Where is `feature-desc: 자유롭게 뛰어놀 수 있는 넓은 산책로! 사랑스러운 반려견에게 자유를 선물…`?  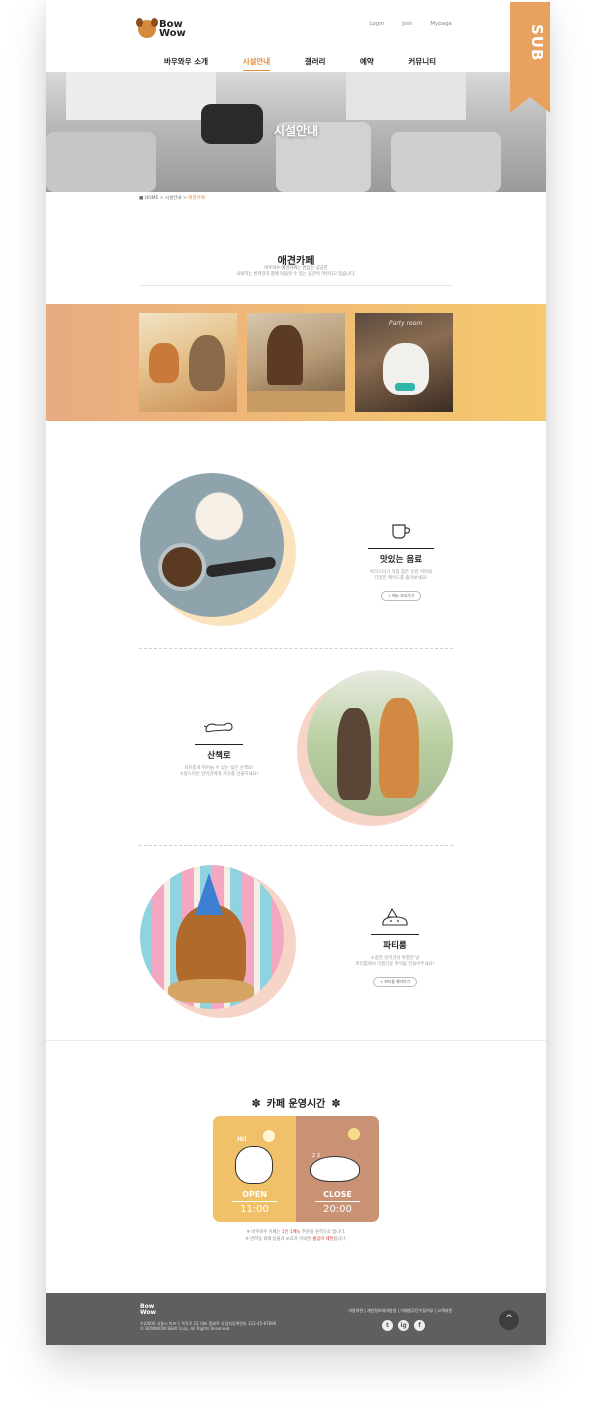
feature-desc: 자유롭게 뛰어놀 수 있는 넓은 산책로! 사랑스러운 반려견에게 자유를 선물… is located at coordinates (219, 772).